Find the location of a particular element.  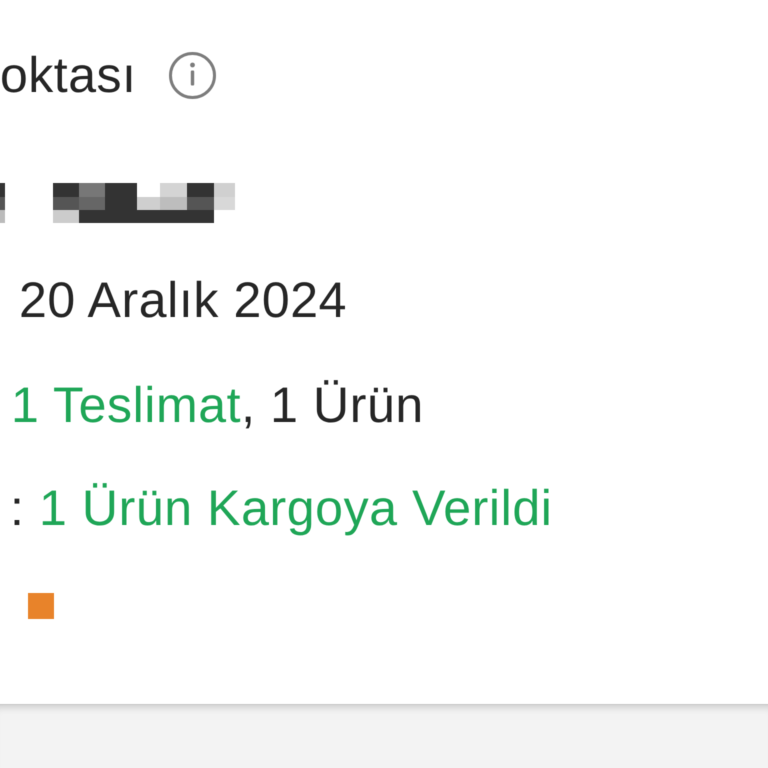

order-date: 20 Aralık 2024 is located at coordinates (183, 300).